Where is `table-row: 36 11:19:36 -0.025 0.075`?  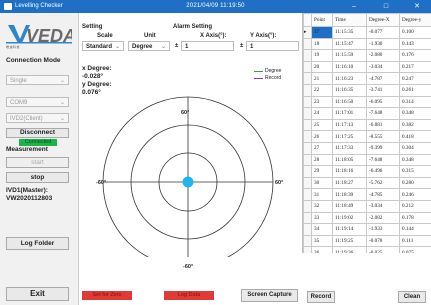 table-row: 36 11:19:36 -0.025 0.075 is located at coordinates (367, 249).